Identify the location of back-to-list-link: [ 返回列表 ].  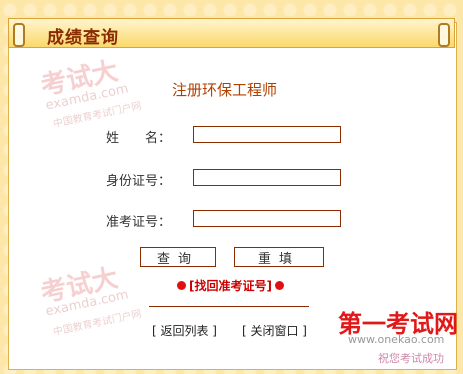
(184, 330).